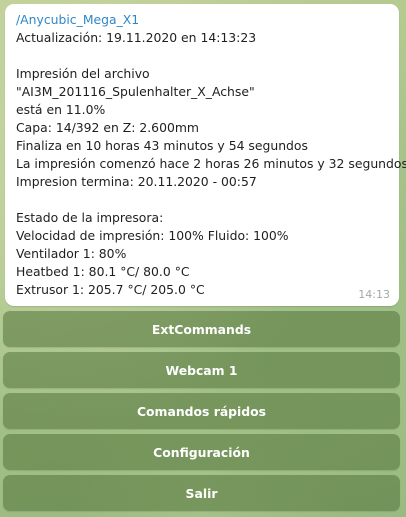  Describe the element at coordinates (107, 127) in the screenshot. I see `layer-text: Capa: 14/392 en Z: 2.600mm` at that location.